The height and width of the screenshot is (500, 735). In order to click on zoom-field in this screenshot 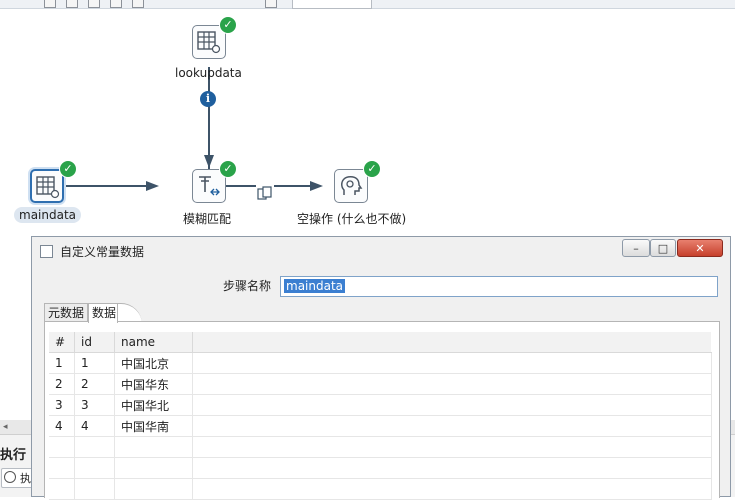, I will do `click(332, 4)`.